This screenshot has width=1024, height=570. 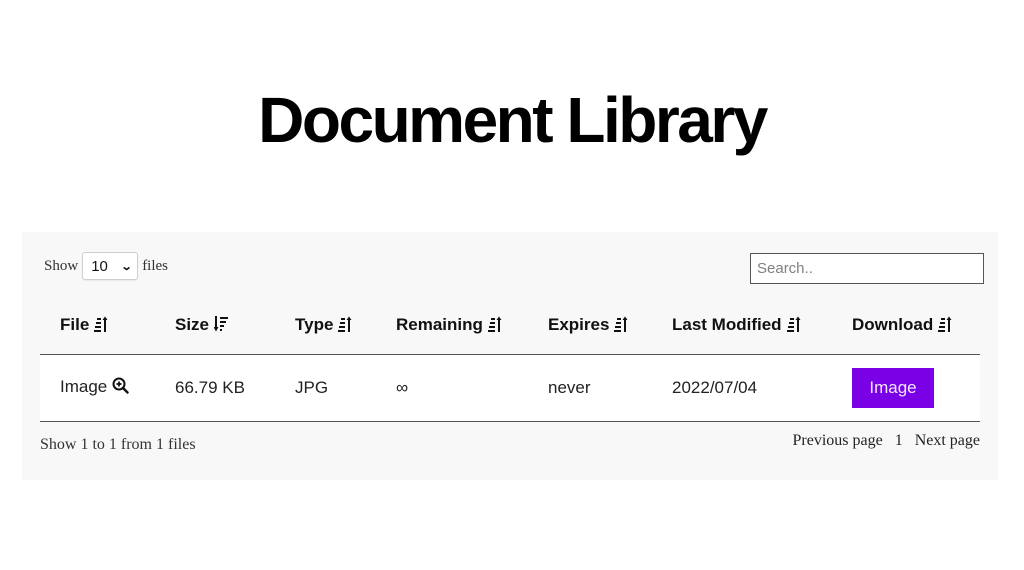 I want to click on column-header-file: File, so click(x=97, y=326).